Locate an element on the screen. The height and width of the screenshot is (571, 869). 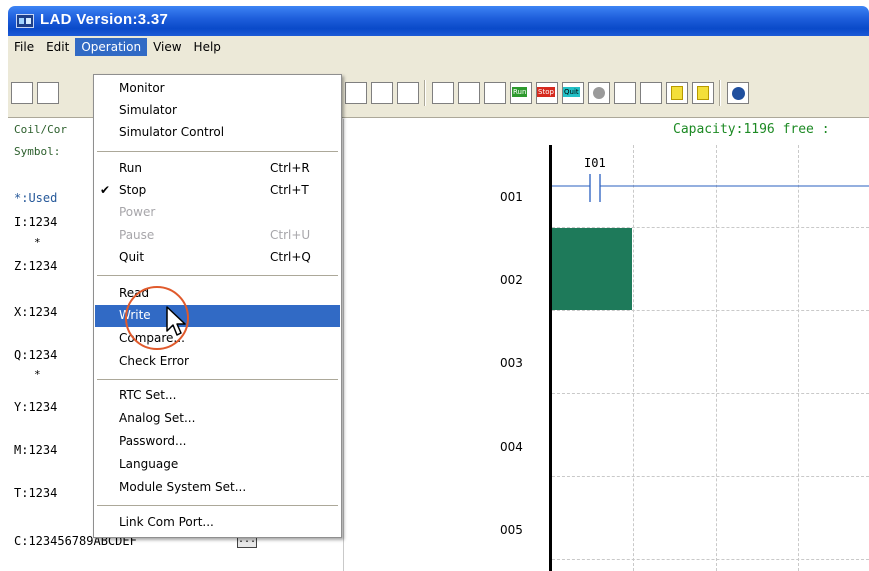
menu-item-run: Run Ctrl+R is located at coordinates (217, 169).